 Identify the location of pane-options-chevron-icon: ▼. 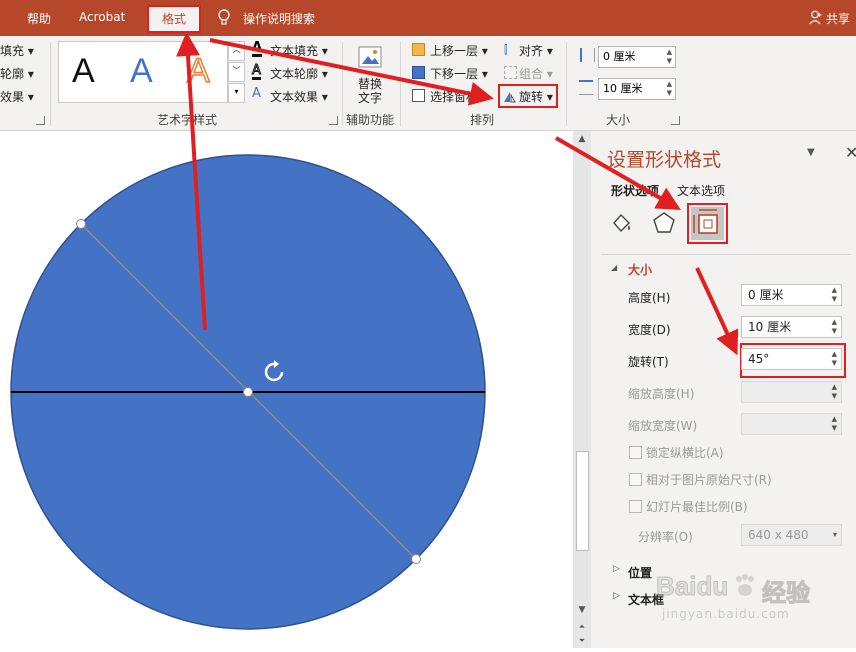
(811, 152).